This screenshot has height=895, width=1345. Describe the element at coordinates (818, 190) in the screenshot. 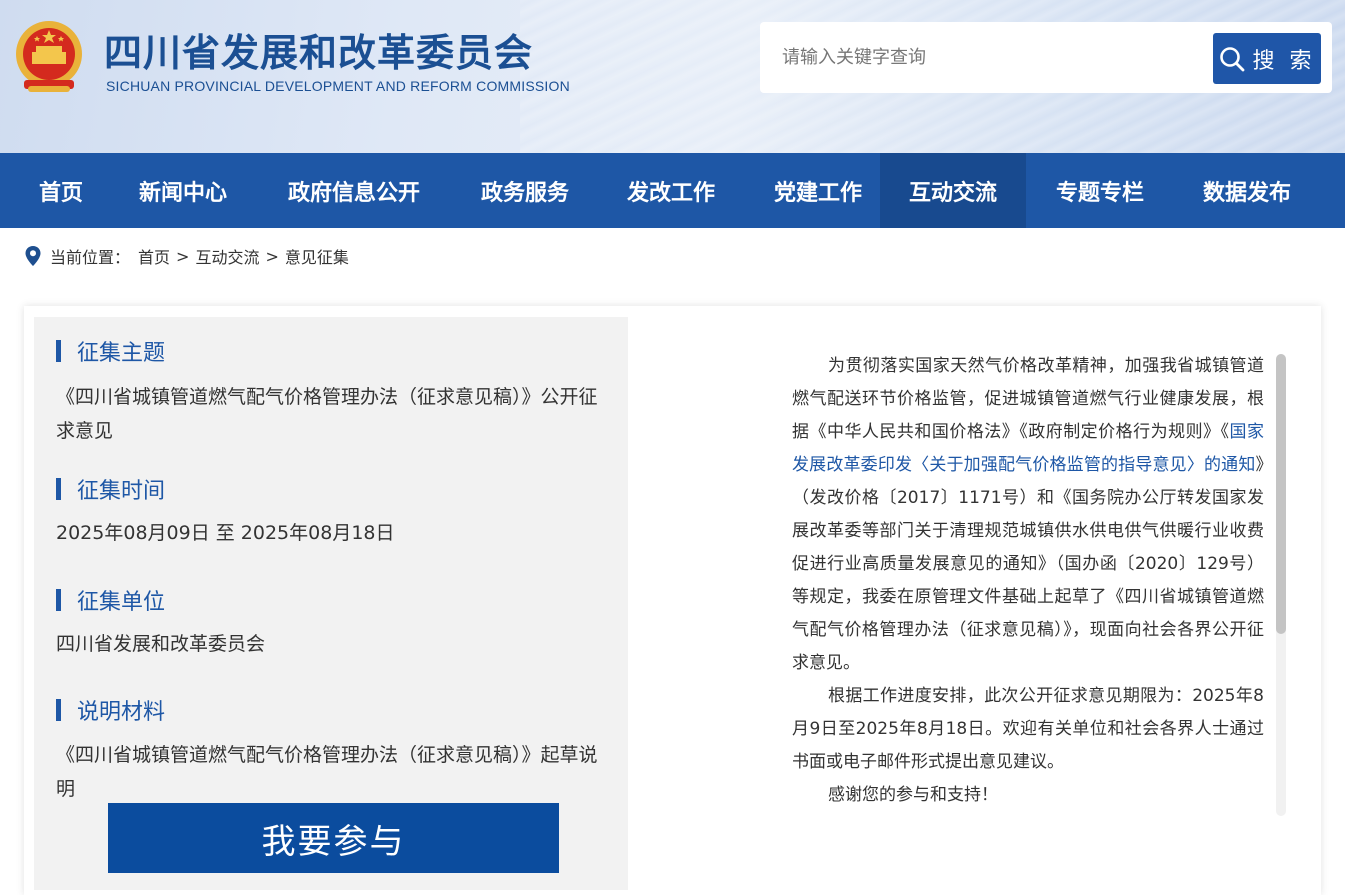

I see `nav-item-party-building: 党建工作` at that location.